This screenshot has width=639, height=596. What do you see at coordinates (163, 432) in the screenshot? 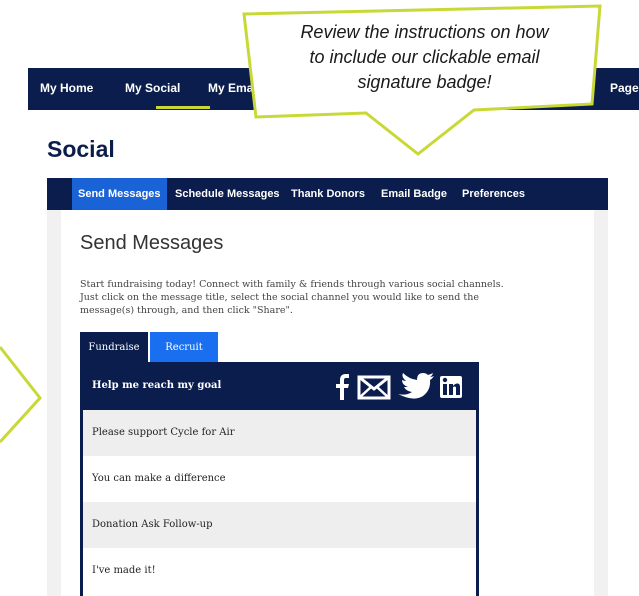
I see `message-title: Please support Cycle for Air` at bounding box center [163, 432].